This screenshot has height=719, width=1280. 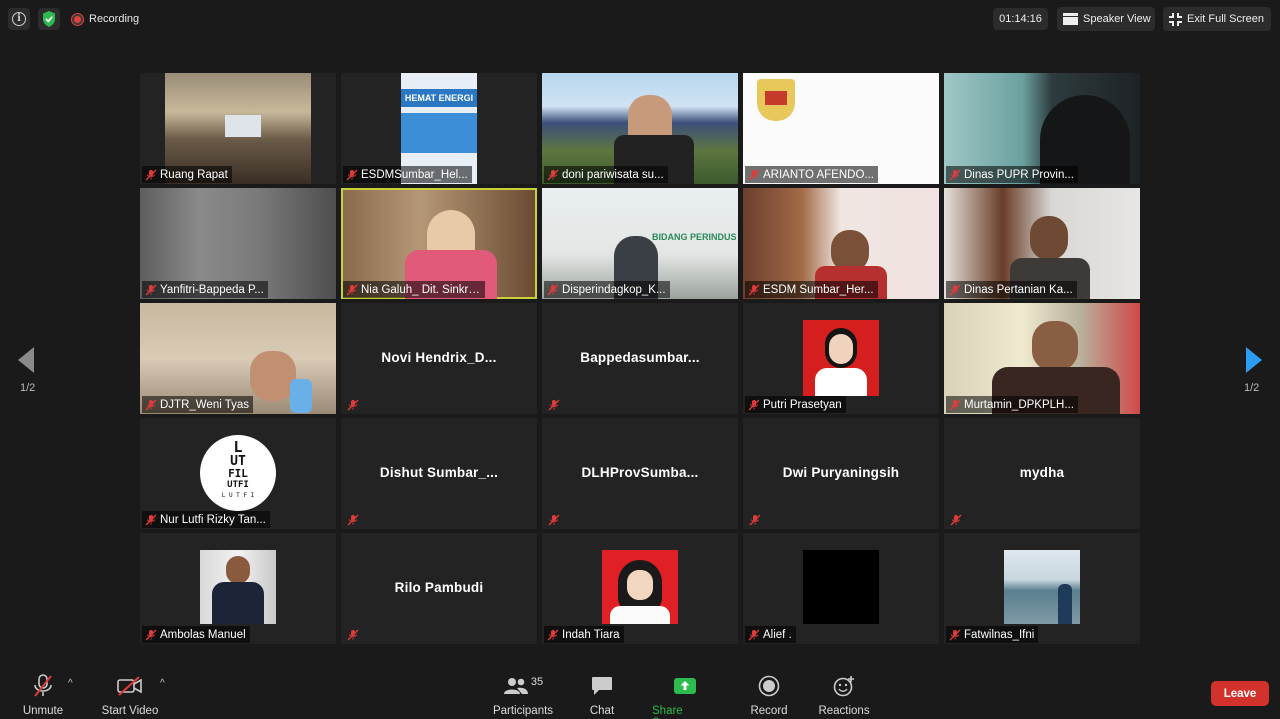 I want to click on security-button, so click(x=49, y=19).